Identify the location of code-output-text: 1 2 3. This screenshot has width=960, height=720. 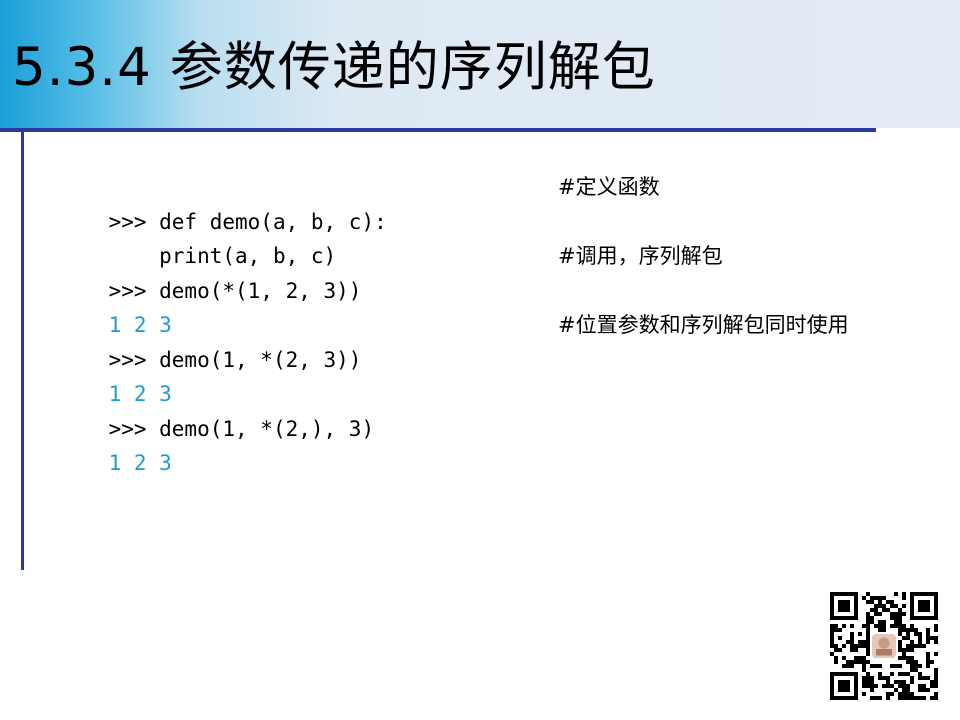
(140, 463).